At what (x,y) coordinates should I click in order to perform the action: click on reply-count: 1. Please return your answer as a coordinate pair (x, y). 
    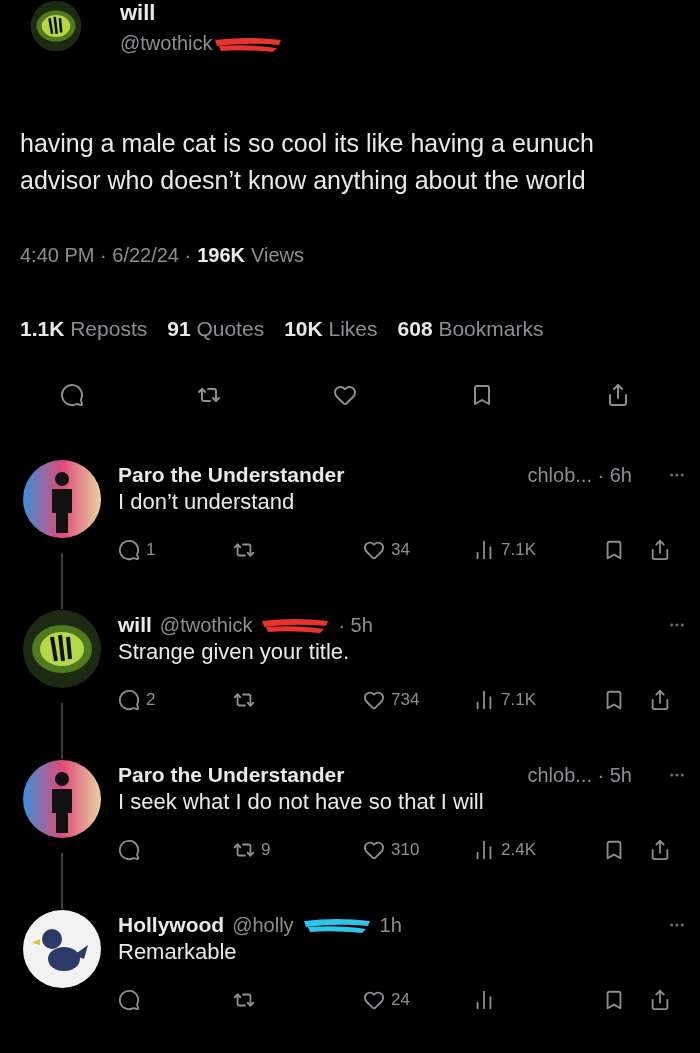
    Looking at the image, I should click on (151, 550).